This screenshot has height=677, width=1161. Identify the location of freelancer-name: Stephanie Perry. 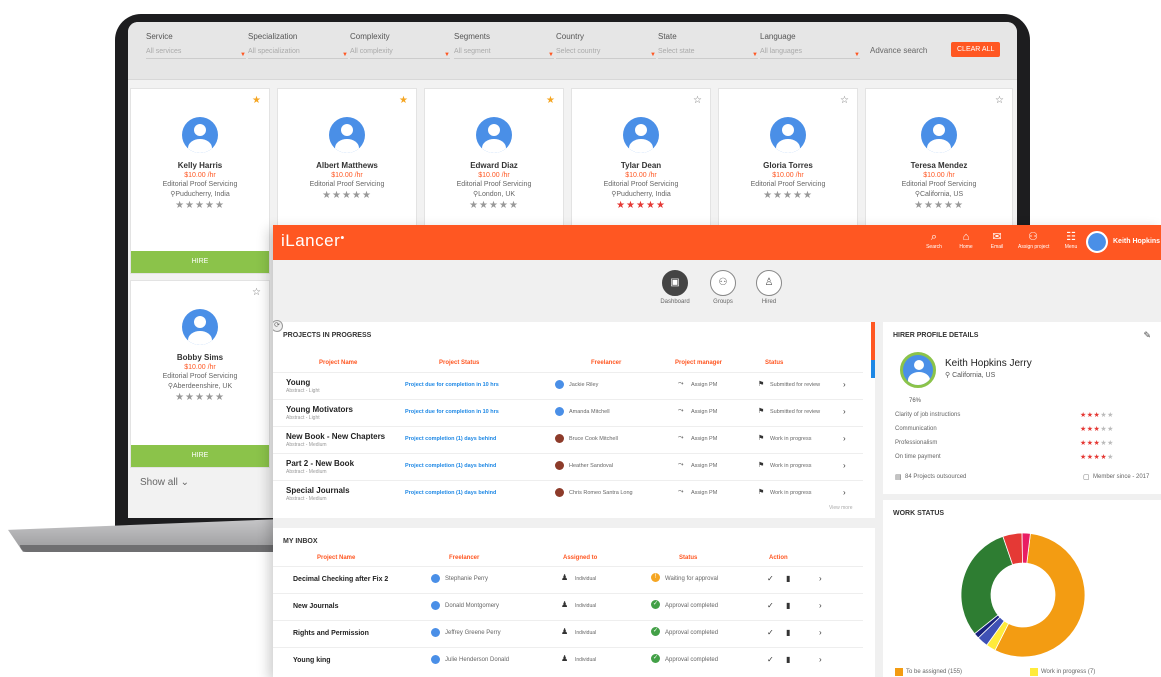
(466, 579).